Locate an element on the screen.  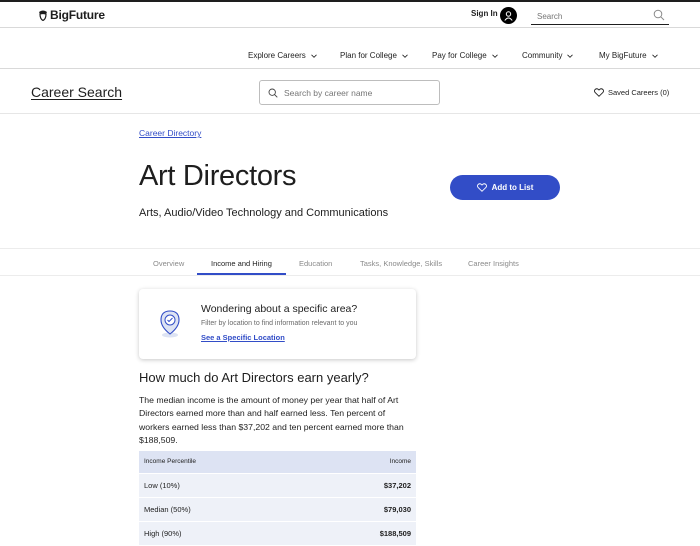
see-specific-location-link: See a Specific Location is located at coordinates (243, 337).